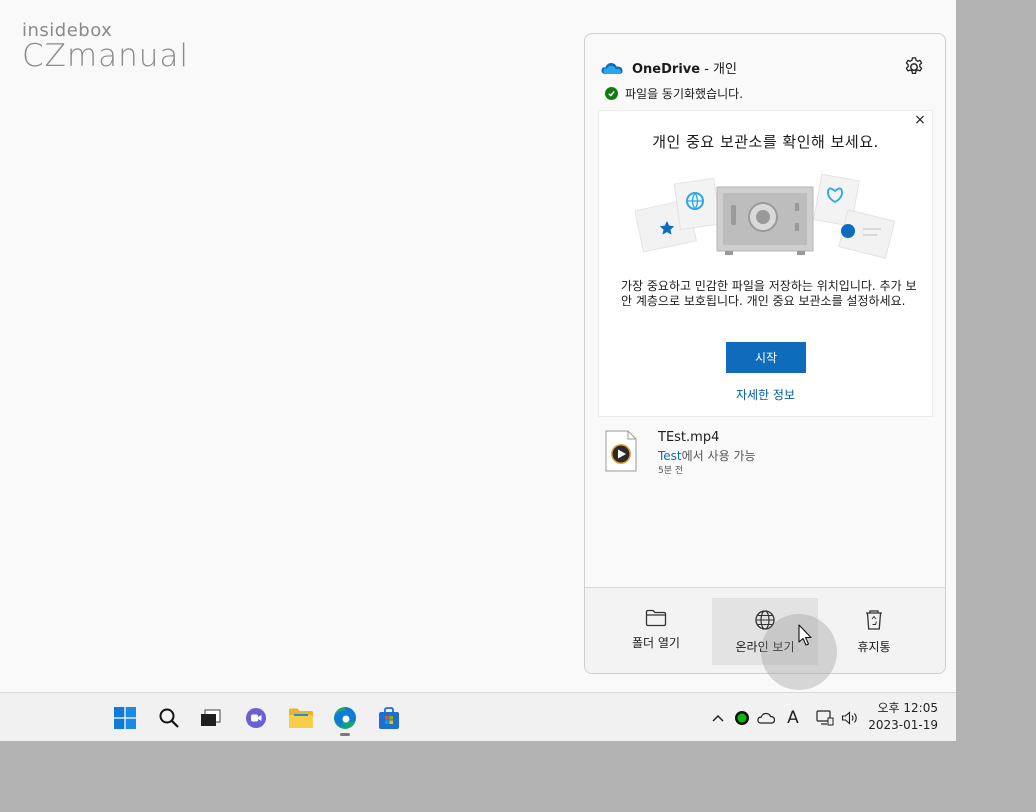 This screenshot has height=812, width=1036. Describe the element at coordinates (793, 718) in the screenshot. I see `ime-indicator: A` at that location.